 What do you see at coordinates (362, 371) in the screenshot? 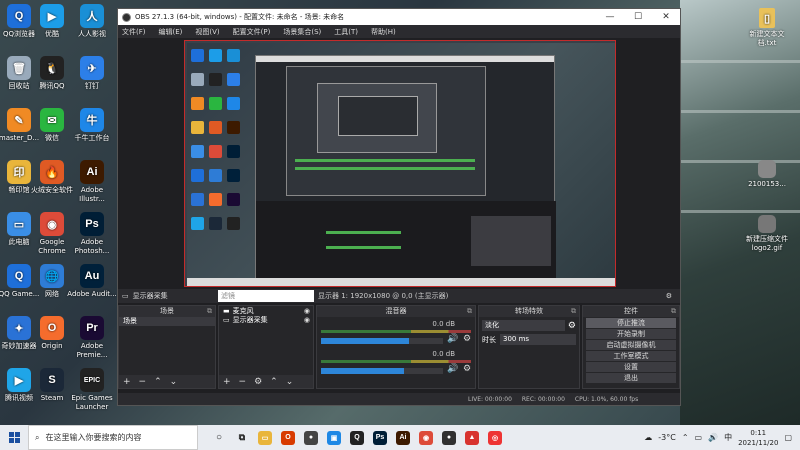
I see `track2-volume-fill` at bounding box center [362, 371].